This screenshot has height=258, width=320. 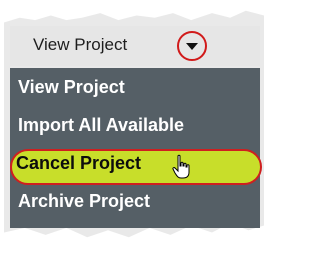 I want to click on dropdown-toggle-button, so click(x=192, y=46).